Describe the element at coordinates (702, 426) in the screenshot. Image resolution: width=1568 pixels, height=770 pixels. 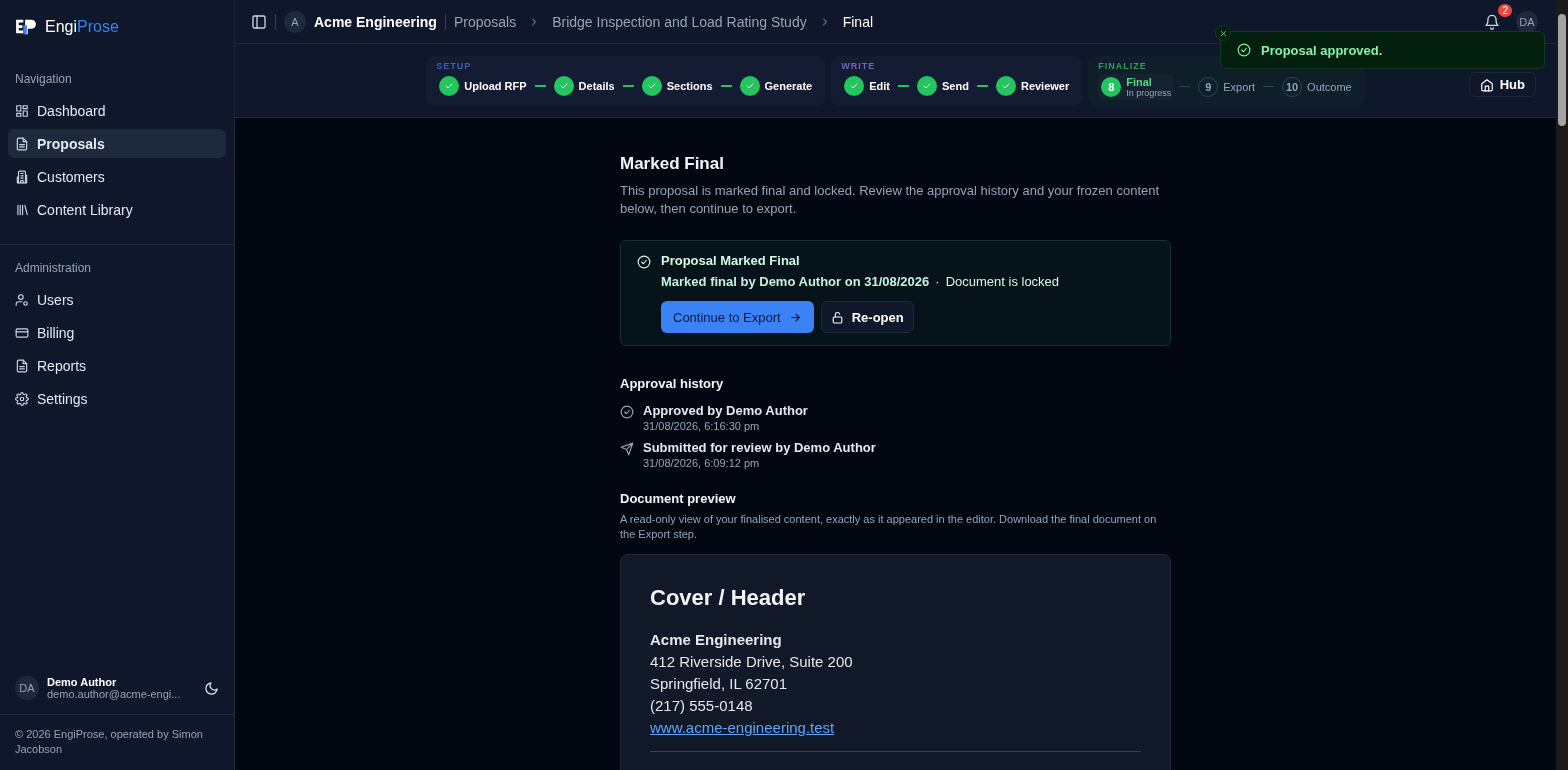
I see `timestamp: 31/08/2026, 6:16:30 pm` at that location.